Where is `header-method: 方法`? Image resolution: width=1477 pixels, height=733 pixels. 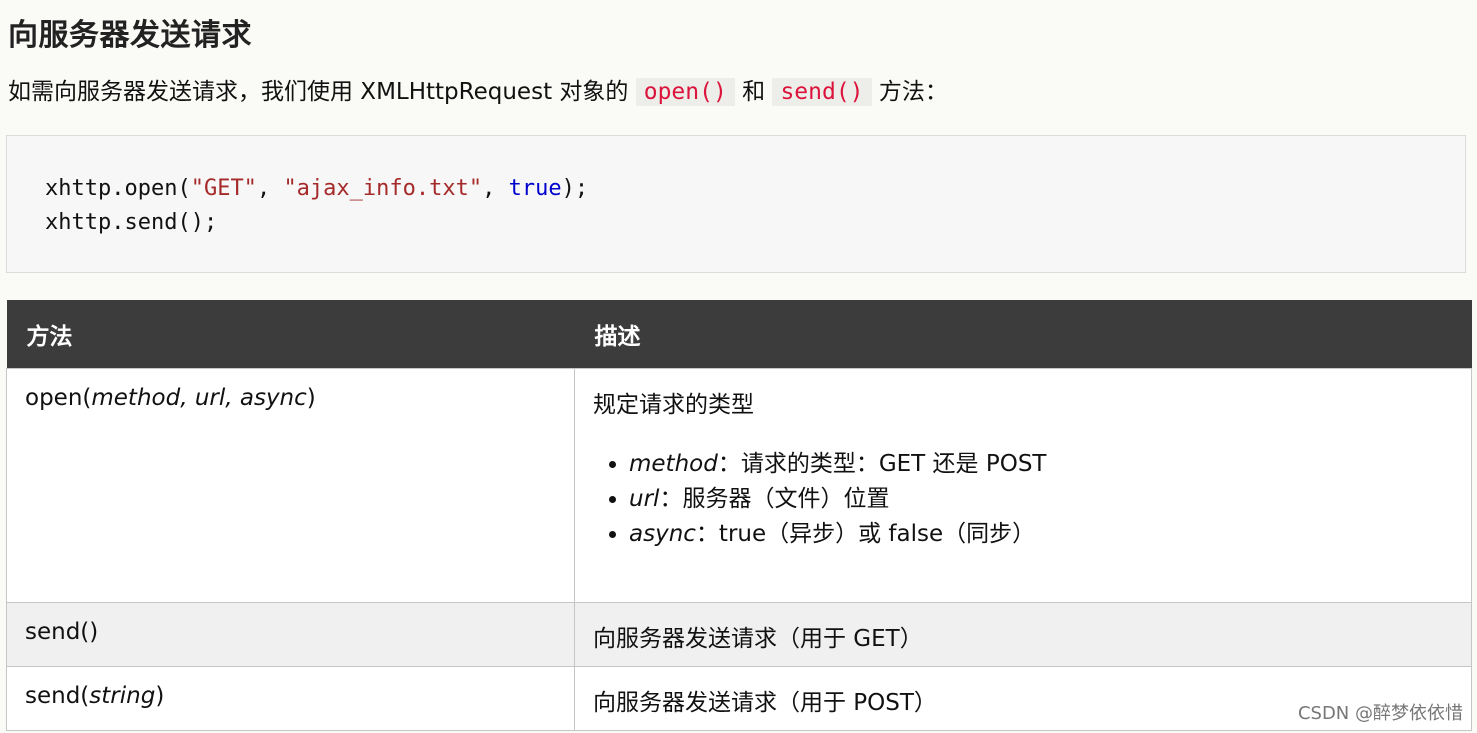 header-method: 方法 is located at coordinates (290, 334).